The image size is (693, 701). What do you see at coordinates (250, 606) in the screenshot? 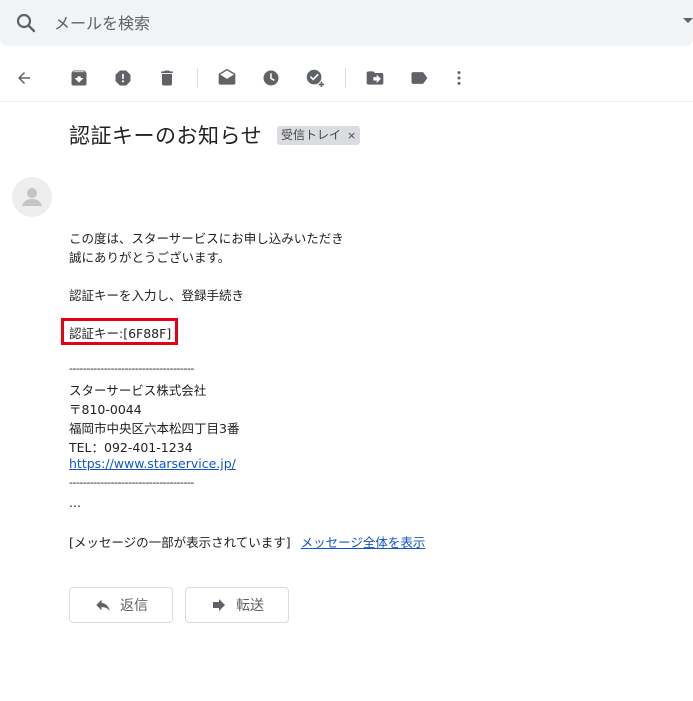
I see `forward-label: 転送` at bounding box center [250, 606].